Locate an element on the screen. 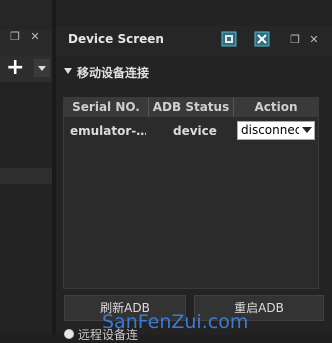 This screenshot has height=343, width=332. remote-connect-radio is located at coordinates (69, 334).